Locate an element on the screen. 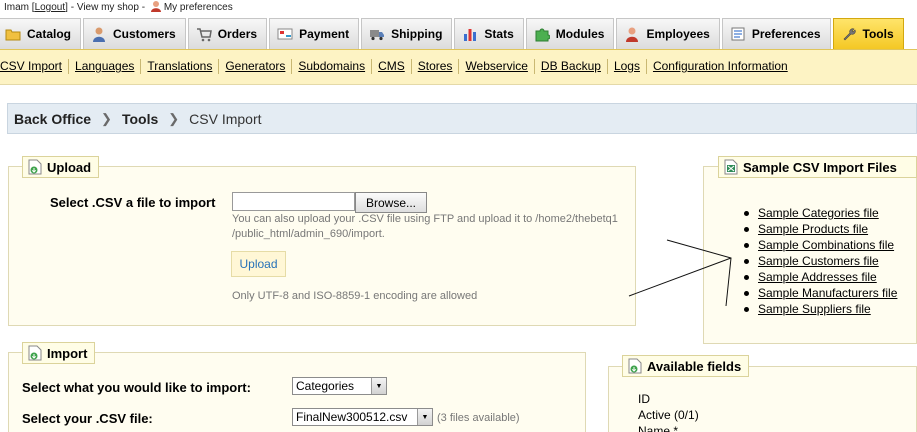 Image resolution: width=917 pixels, height=432 pixels. legend-text: Sample CSV Import Files is located at coordinates (820, 167).